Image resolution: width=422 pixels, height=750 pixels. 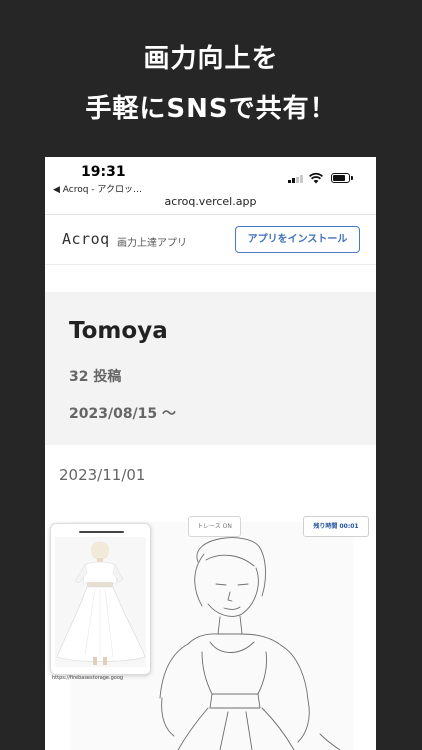 What do you see at coordinates (102, 475) in the screenshot?
I see `post-date: 2023/11/01` at bounding box center [102, 475].